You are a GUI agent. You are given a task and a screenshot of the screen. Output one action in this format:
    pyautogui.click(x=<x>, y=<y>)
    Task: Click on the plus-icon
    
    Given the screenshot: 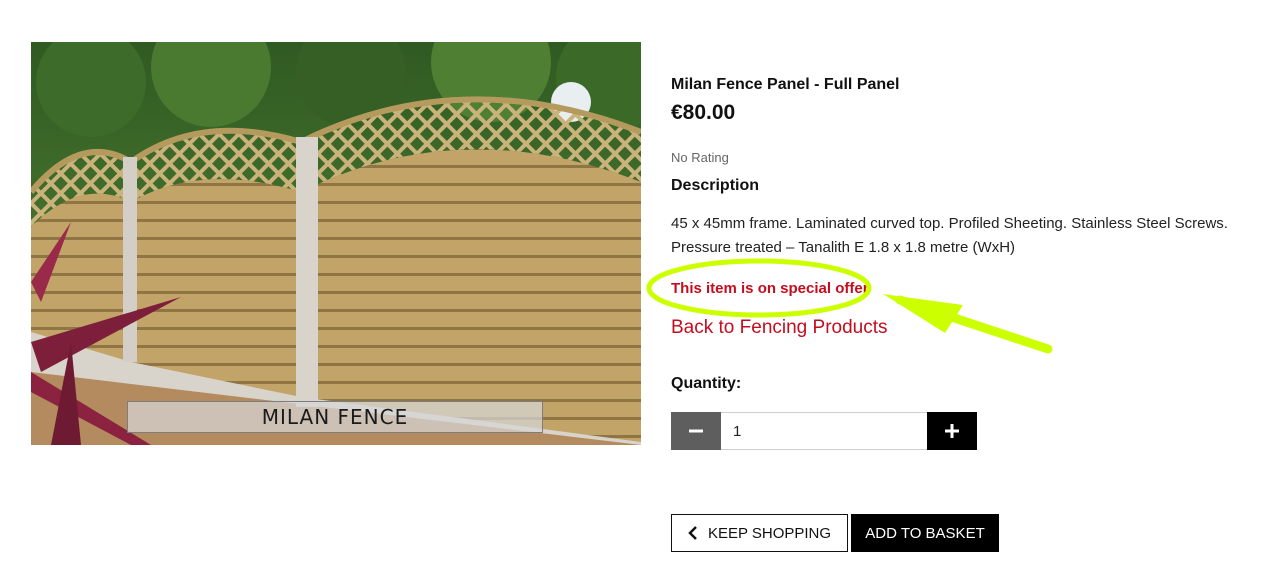 What is the action you would take?
    pyautogui.click(x=952, y=431)
    